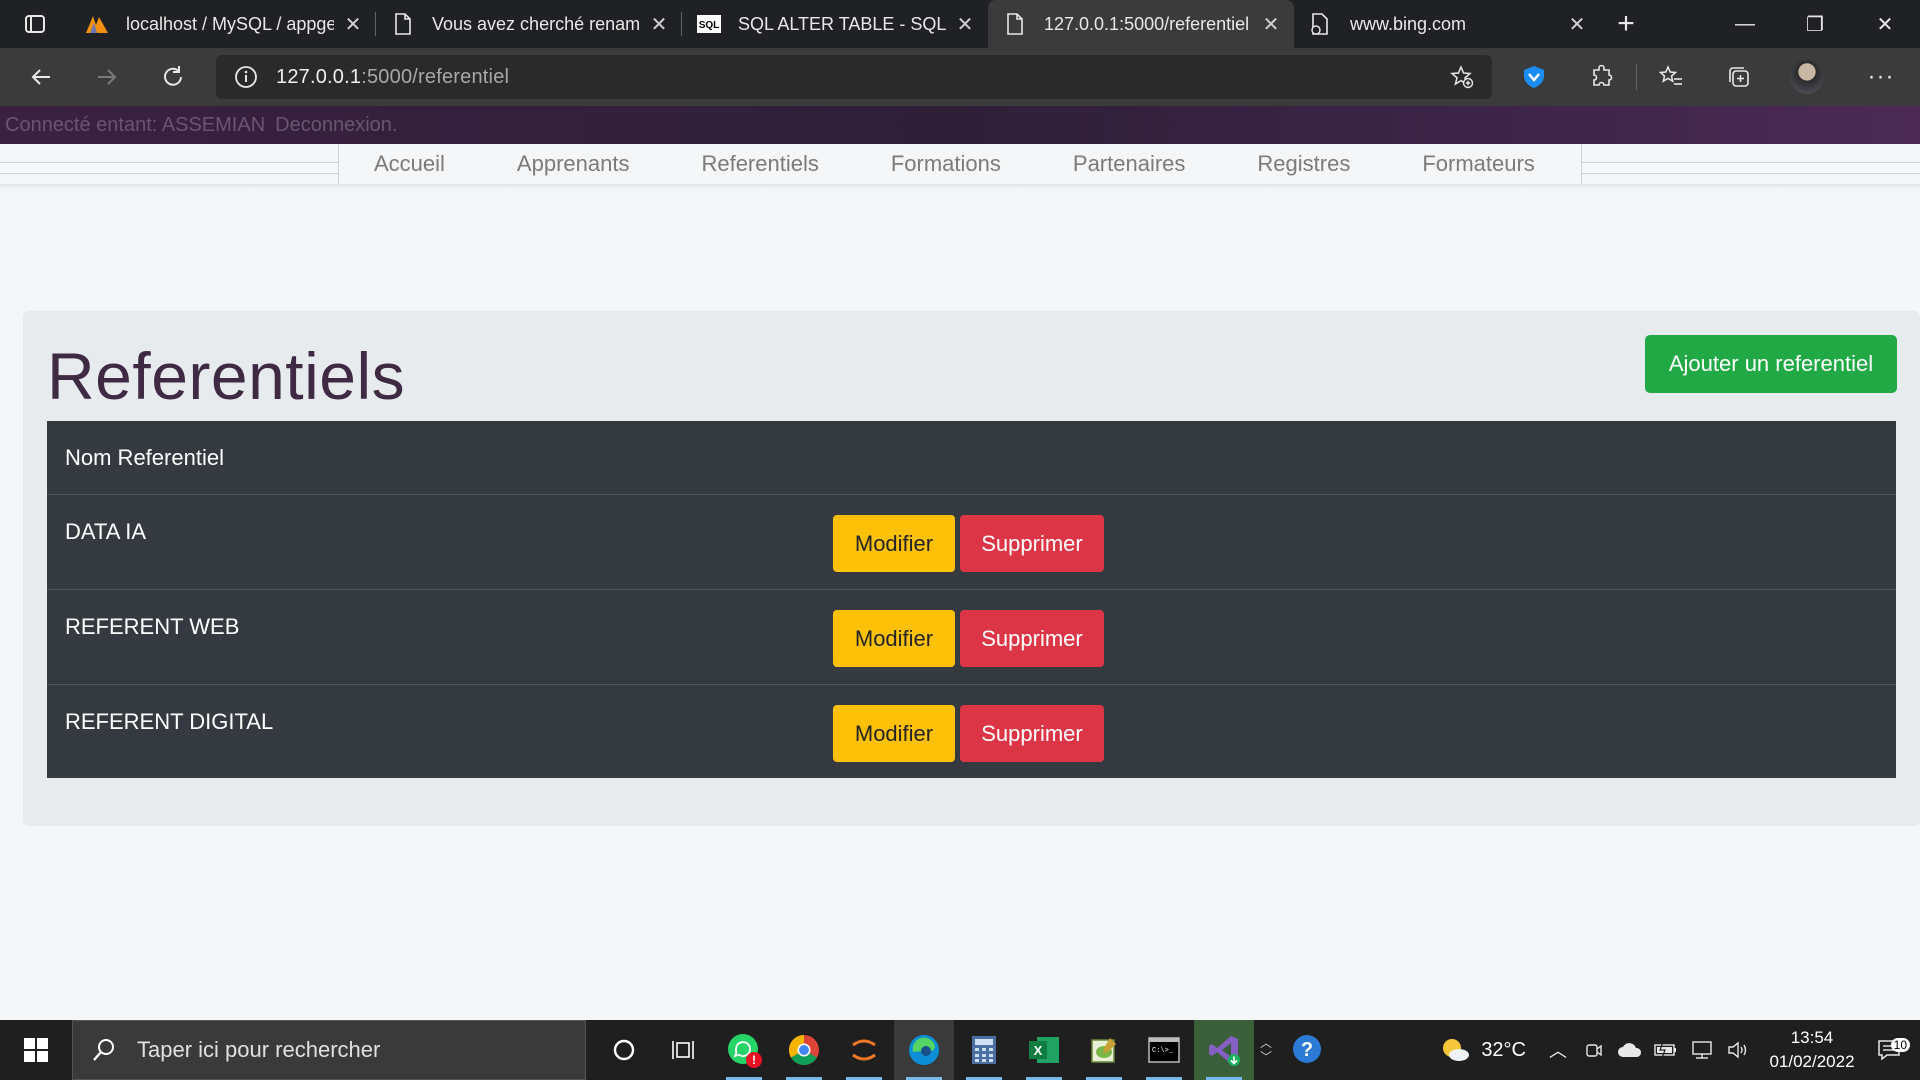 Image resolution: width=1920 pixels, height=1080 pixels. I want to click on window-controls: — ❐ ✕, so click(1815, 24).